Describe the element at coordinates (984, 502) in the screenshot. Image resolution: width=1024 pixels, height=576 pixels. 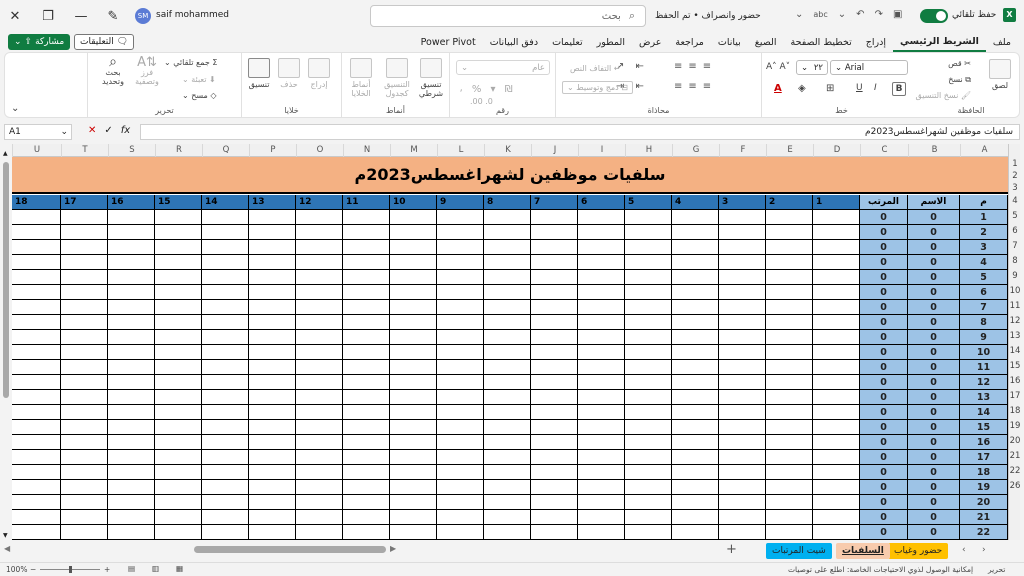
I see `cell-num: 20` at that location.